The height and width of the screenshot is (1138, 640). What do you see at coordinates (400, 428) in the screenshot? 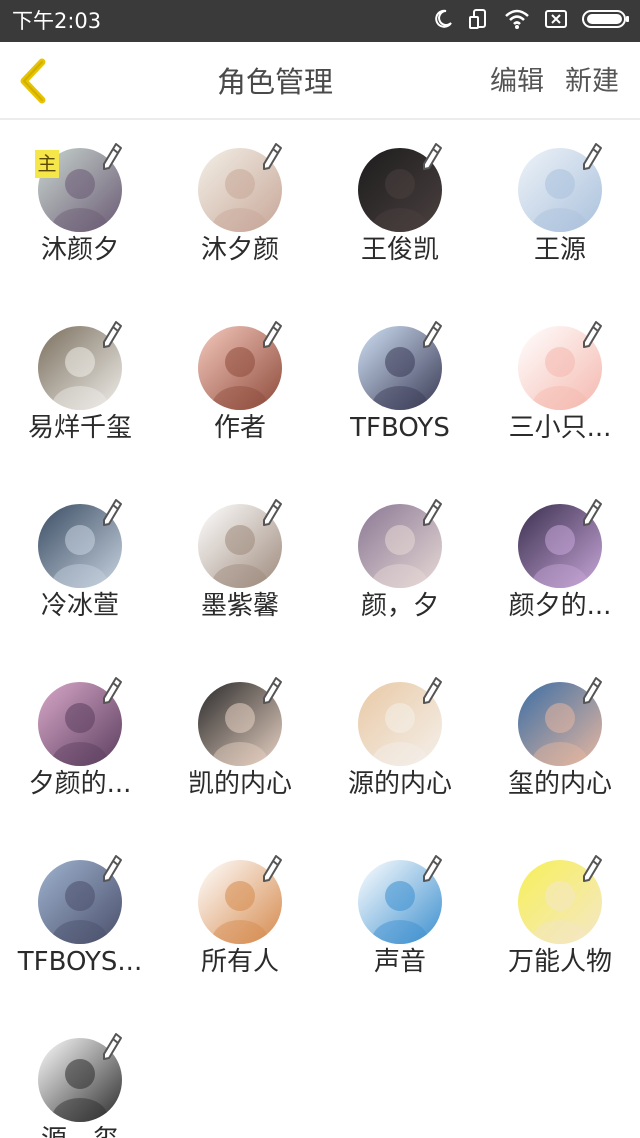
I see `role-name: TFBOYS` at bounding box center [400, 428].